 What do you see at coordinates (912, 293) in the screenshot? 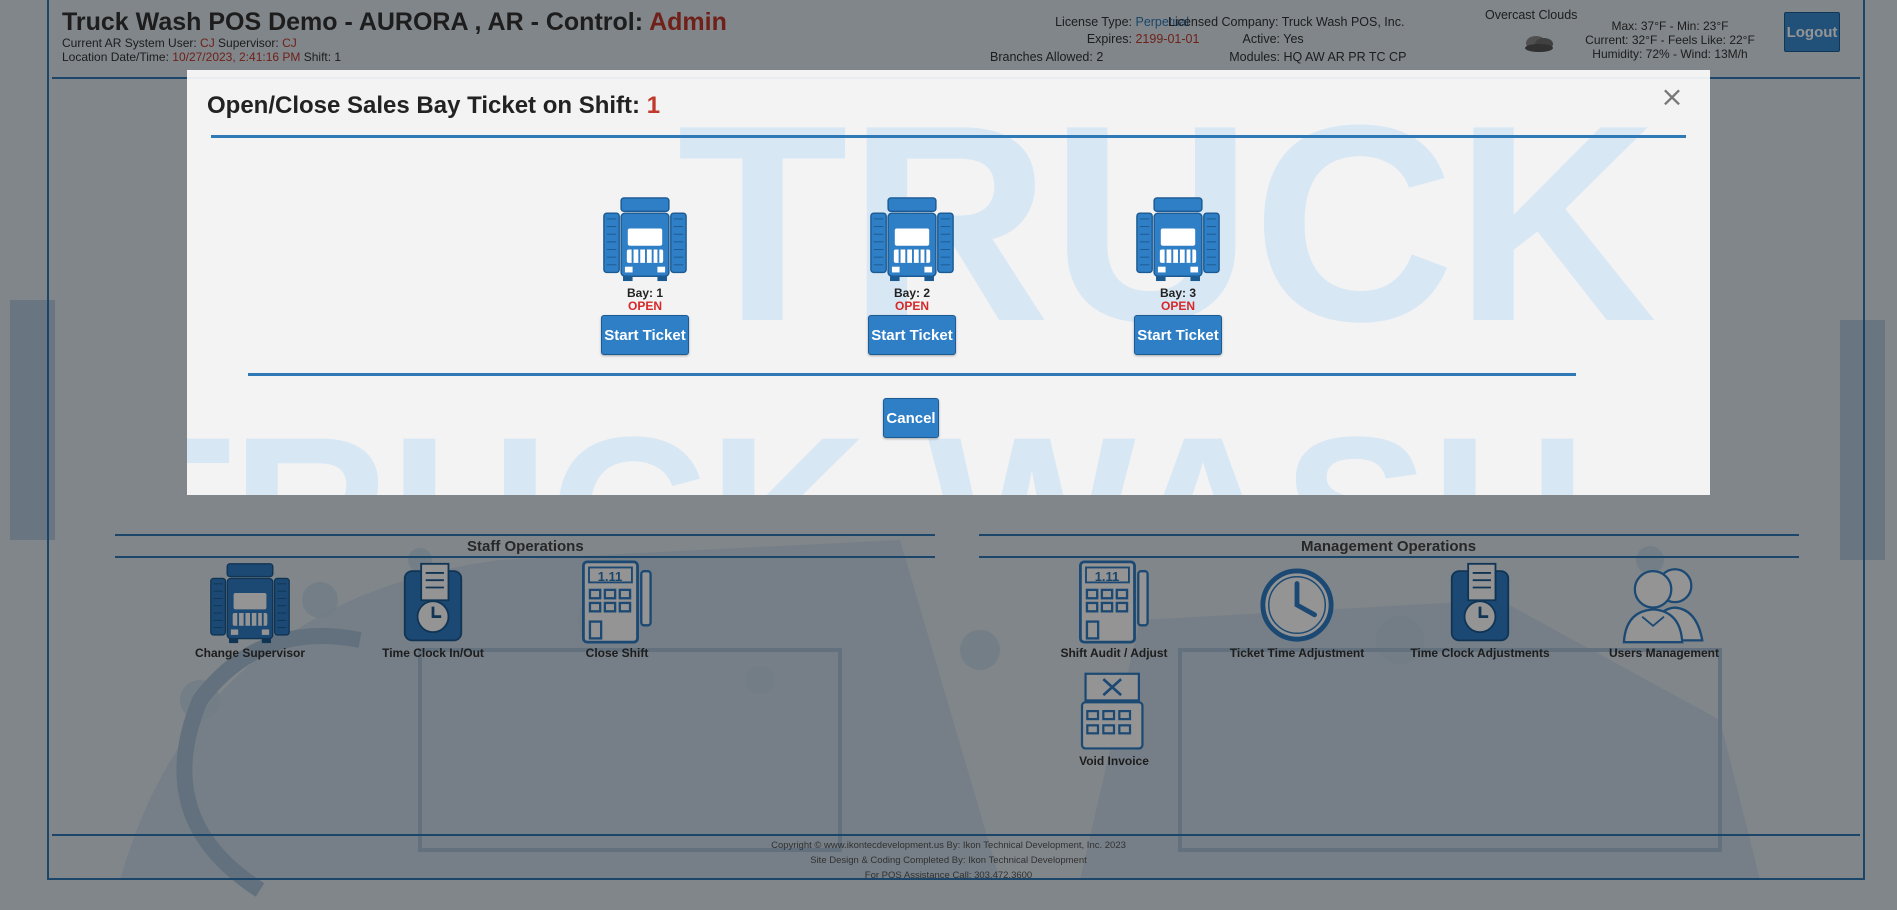
I see `bay-name: Bay: 2` at bounding box center [912, 293].